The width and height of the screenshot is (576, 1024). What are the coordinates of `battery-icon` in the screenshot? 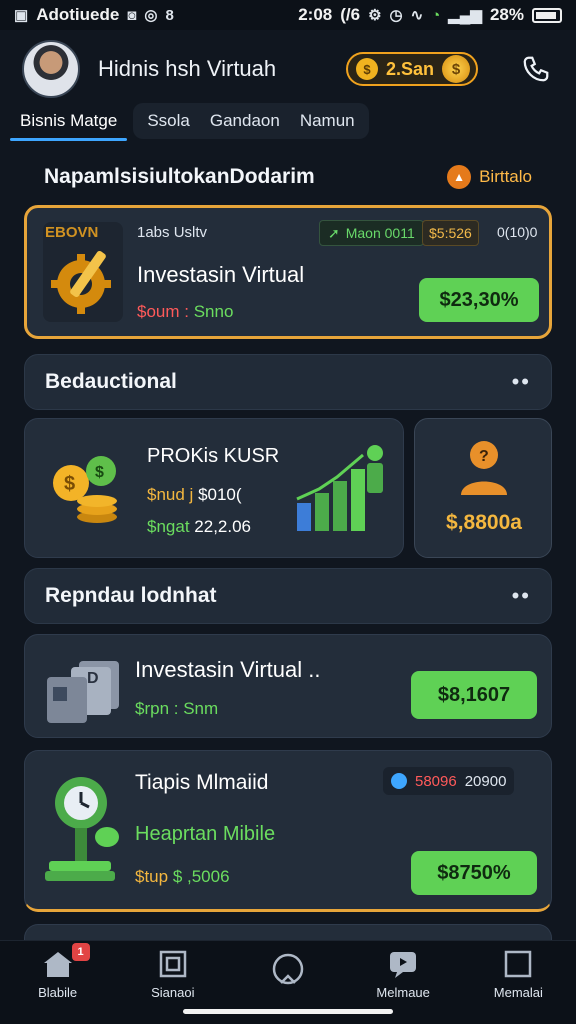 It's located at (547, 15).